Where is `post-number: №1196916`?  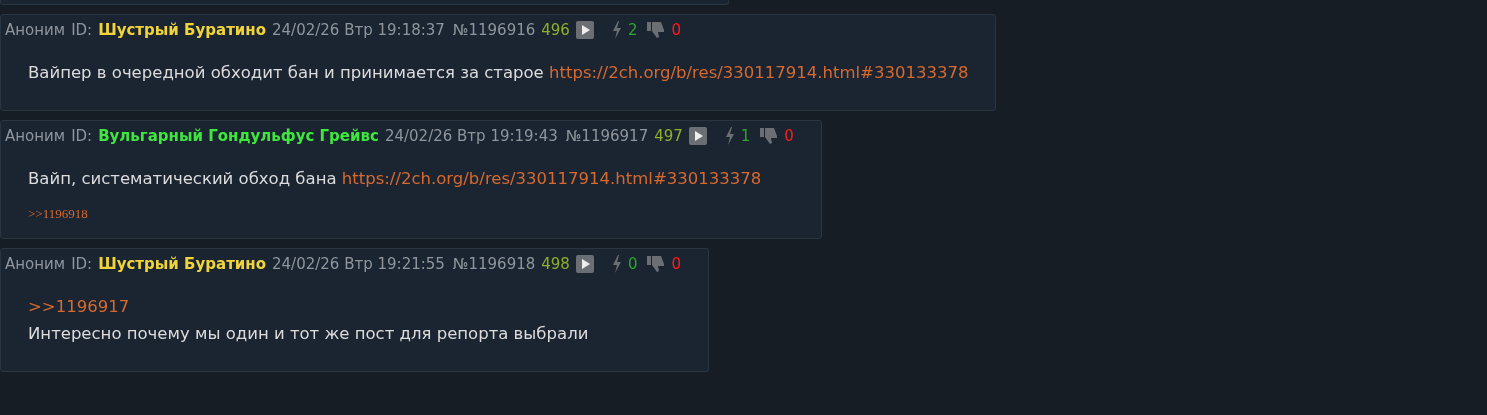
post-number: №1196916 is located at coordinates (494, 30).